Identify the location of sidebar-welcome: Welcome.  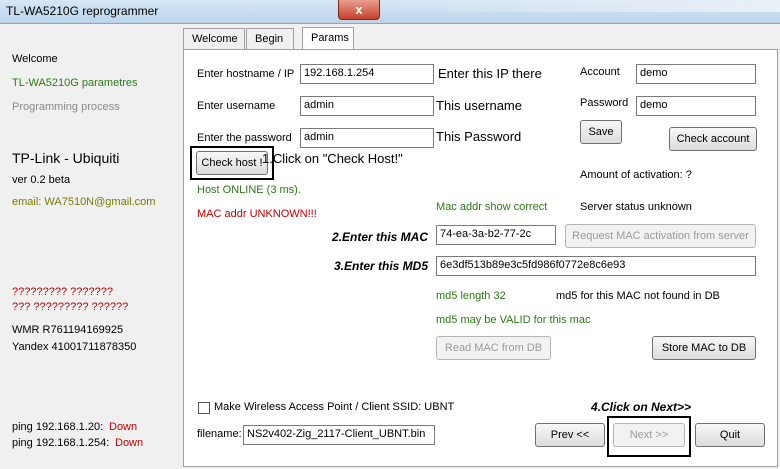
(35, 59).